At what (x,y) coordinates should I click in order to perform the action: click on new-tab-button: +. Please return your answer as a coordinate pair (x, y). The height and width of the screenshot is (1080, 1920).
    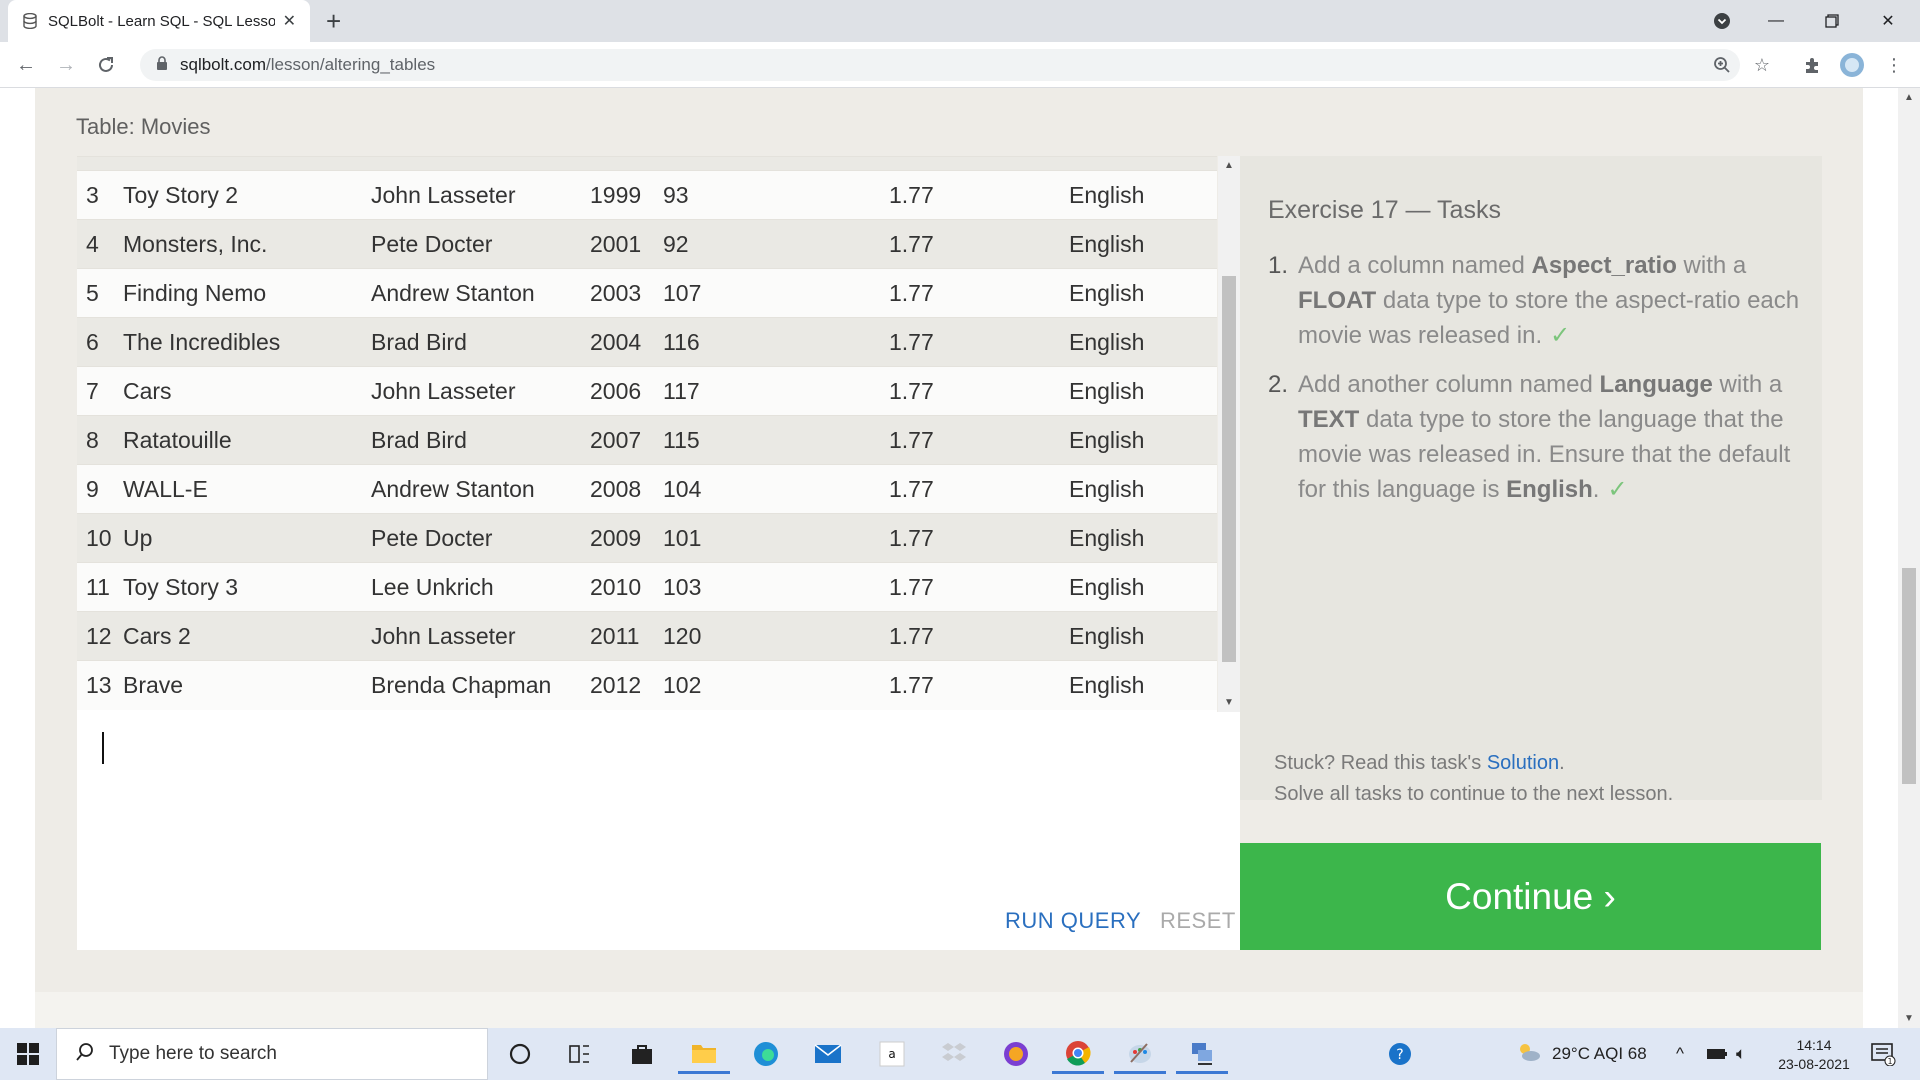
    Looking at the image, I should click on (333, 21).